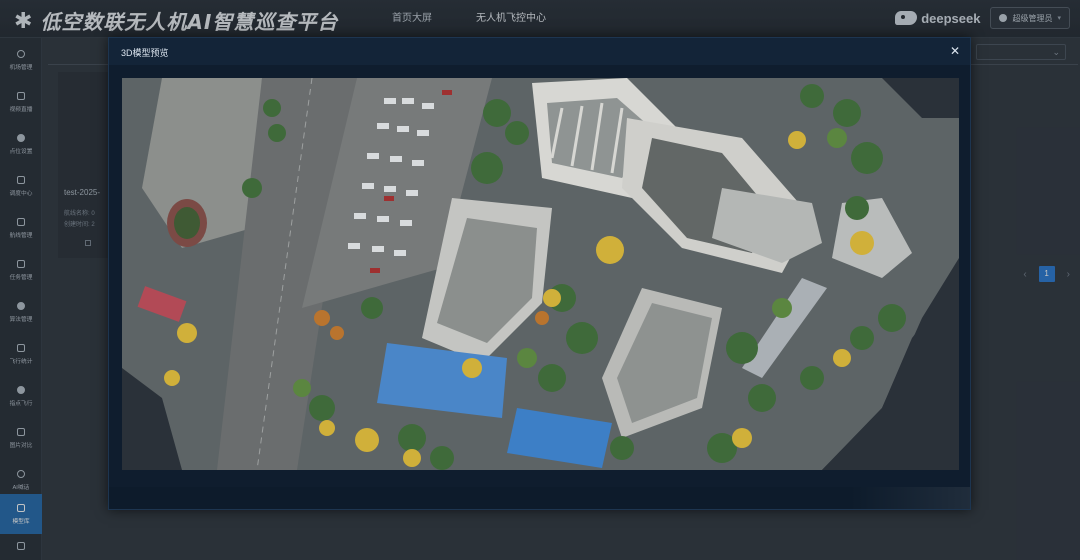 Image resolution: width=1080 pixels, height=560 pixels. What do you see at coordinates (145, 53) in the screenshot?
I see `dialog-title: 3D模型预览` at bounding box center [145, 53].